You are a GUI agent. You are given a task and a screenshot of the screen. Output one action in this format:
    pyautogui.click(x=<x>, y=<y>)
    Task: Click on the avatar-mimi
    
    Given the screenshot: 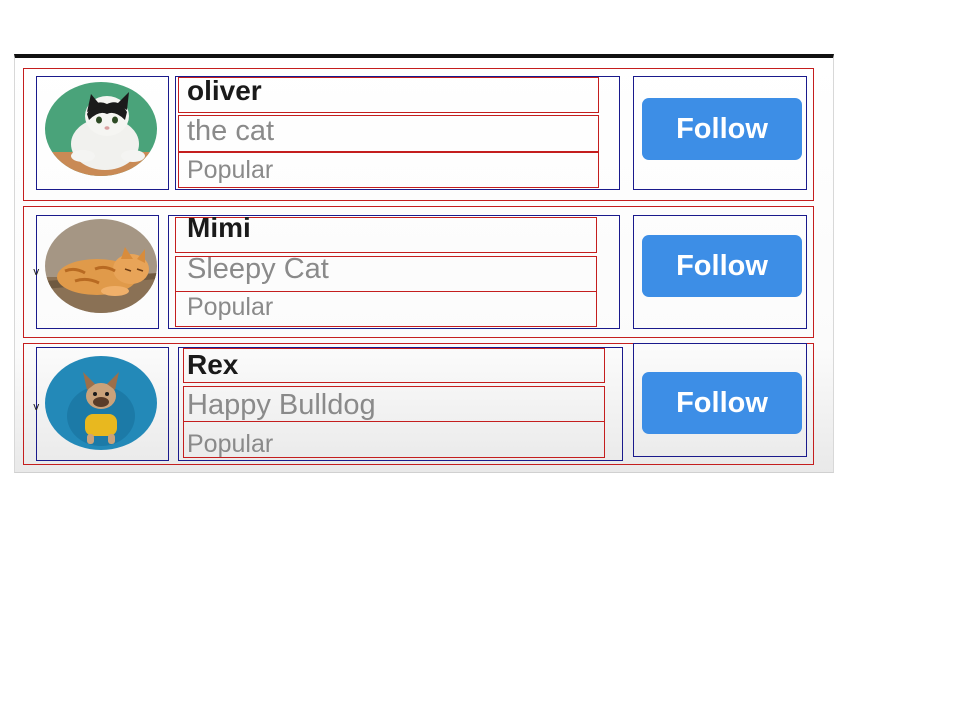 What is the action you would take?
    pyautogui.click(x=101, y=266)
    